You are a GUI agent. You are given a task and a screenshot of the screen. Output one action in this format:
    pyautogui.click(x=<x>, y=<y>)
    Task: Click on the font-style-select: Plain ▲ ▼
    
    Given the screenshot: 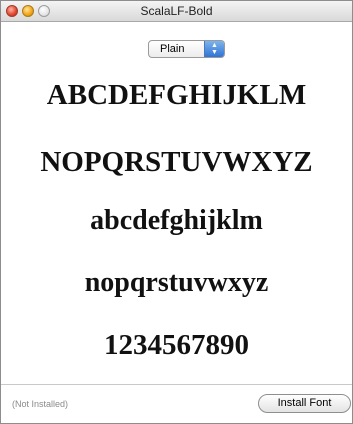 What is the action you would take?
    pyautogui.click(x=186, y=49)
    